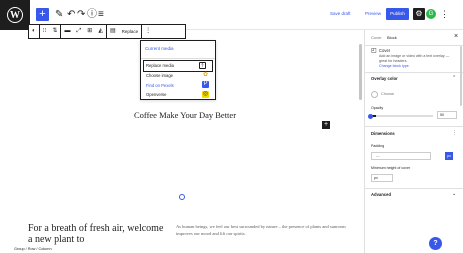 The height and width of the screenshot is (253, 463). I want to click on wordpress-logo-icon: W, so click(15, 15).